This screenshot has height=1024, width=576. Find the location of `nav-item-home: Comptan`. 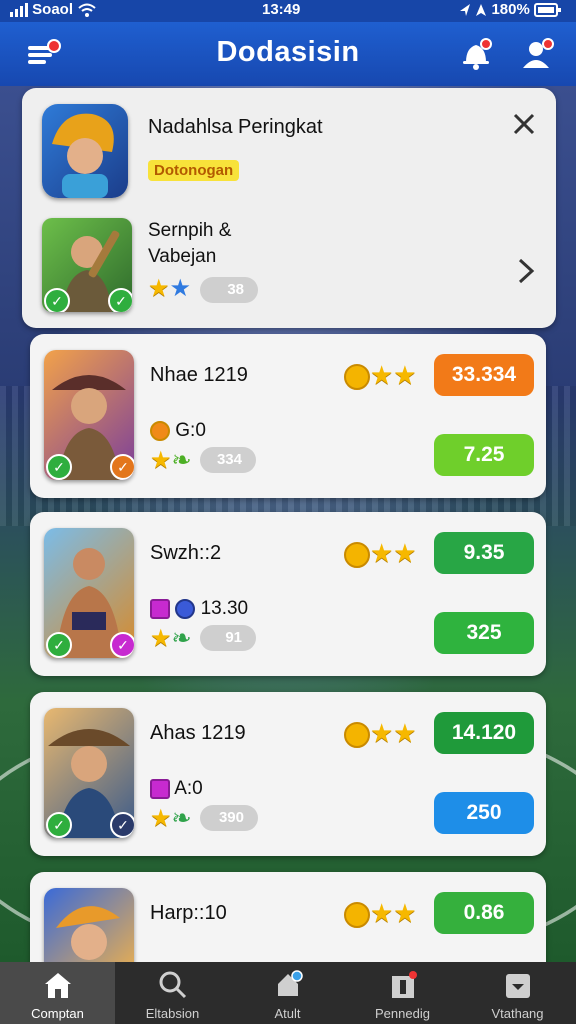

nav-item-home: Comptan is located at coordinates (57, 993).